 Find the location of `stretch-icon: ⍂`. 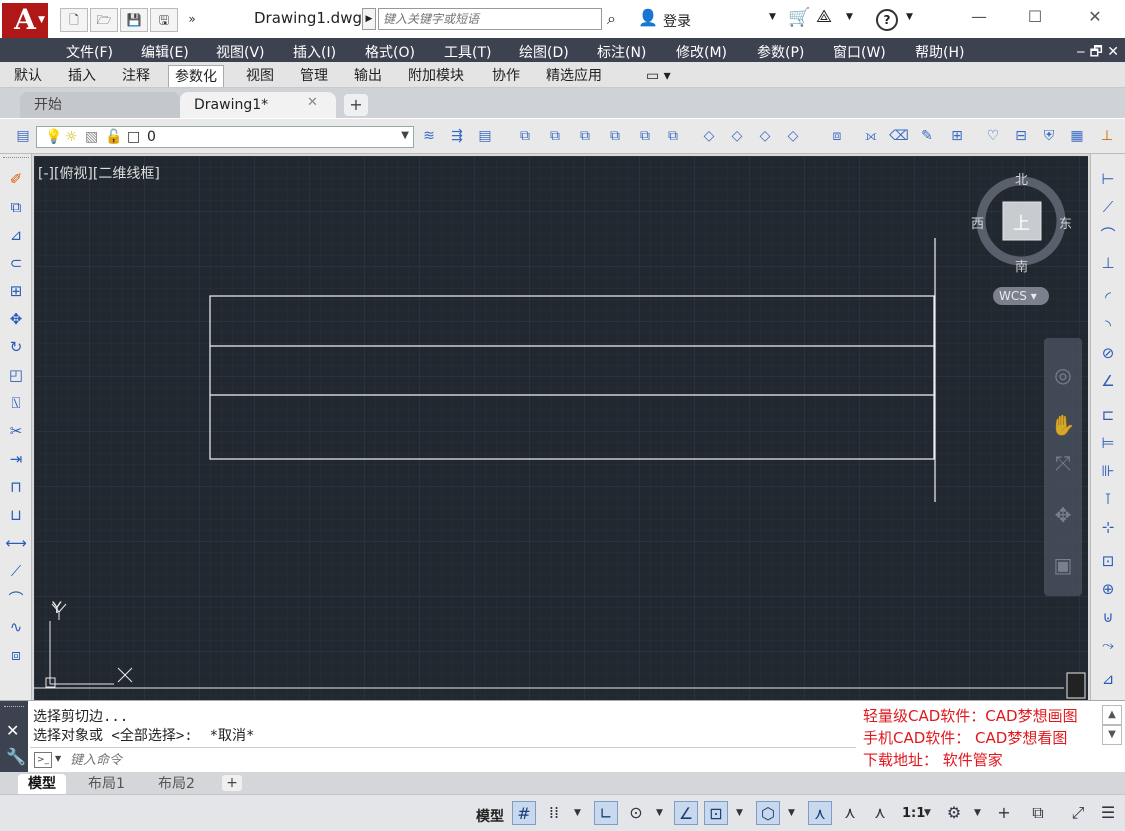

stretch-icon: ⍂ is located at coordinates (16, 403).